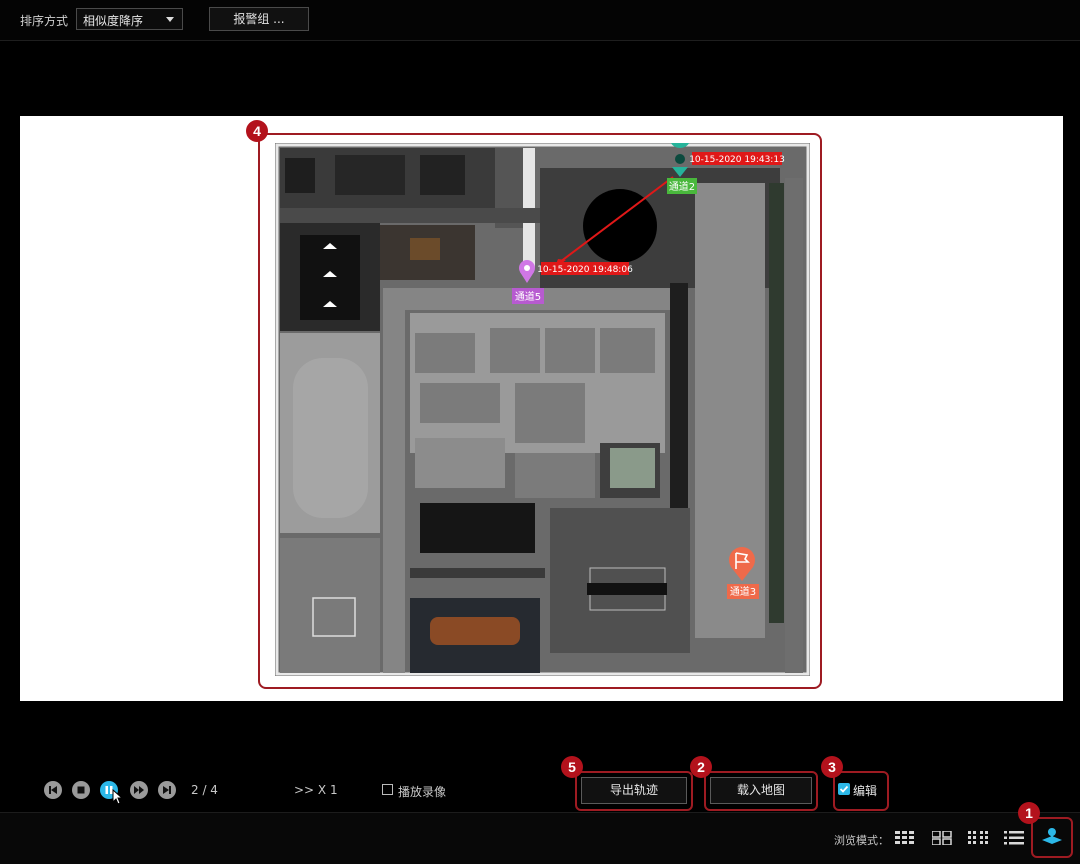 This screenshot has width=1080, height=864. What do you see at coordinates (861, 791) in the screenshot?
I see `callout-box-edit` at bounding box center [861, 791].